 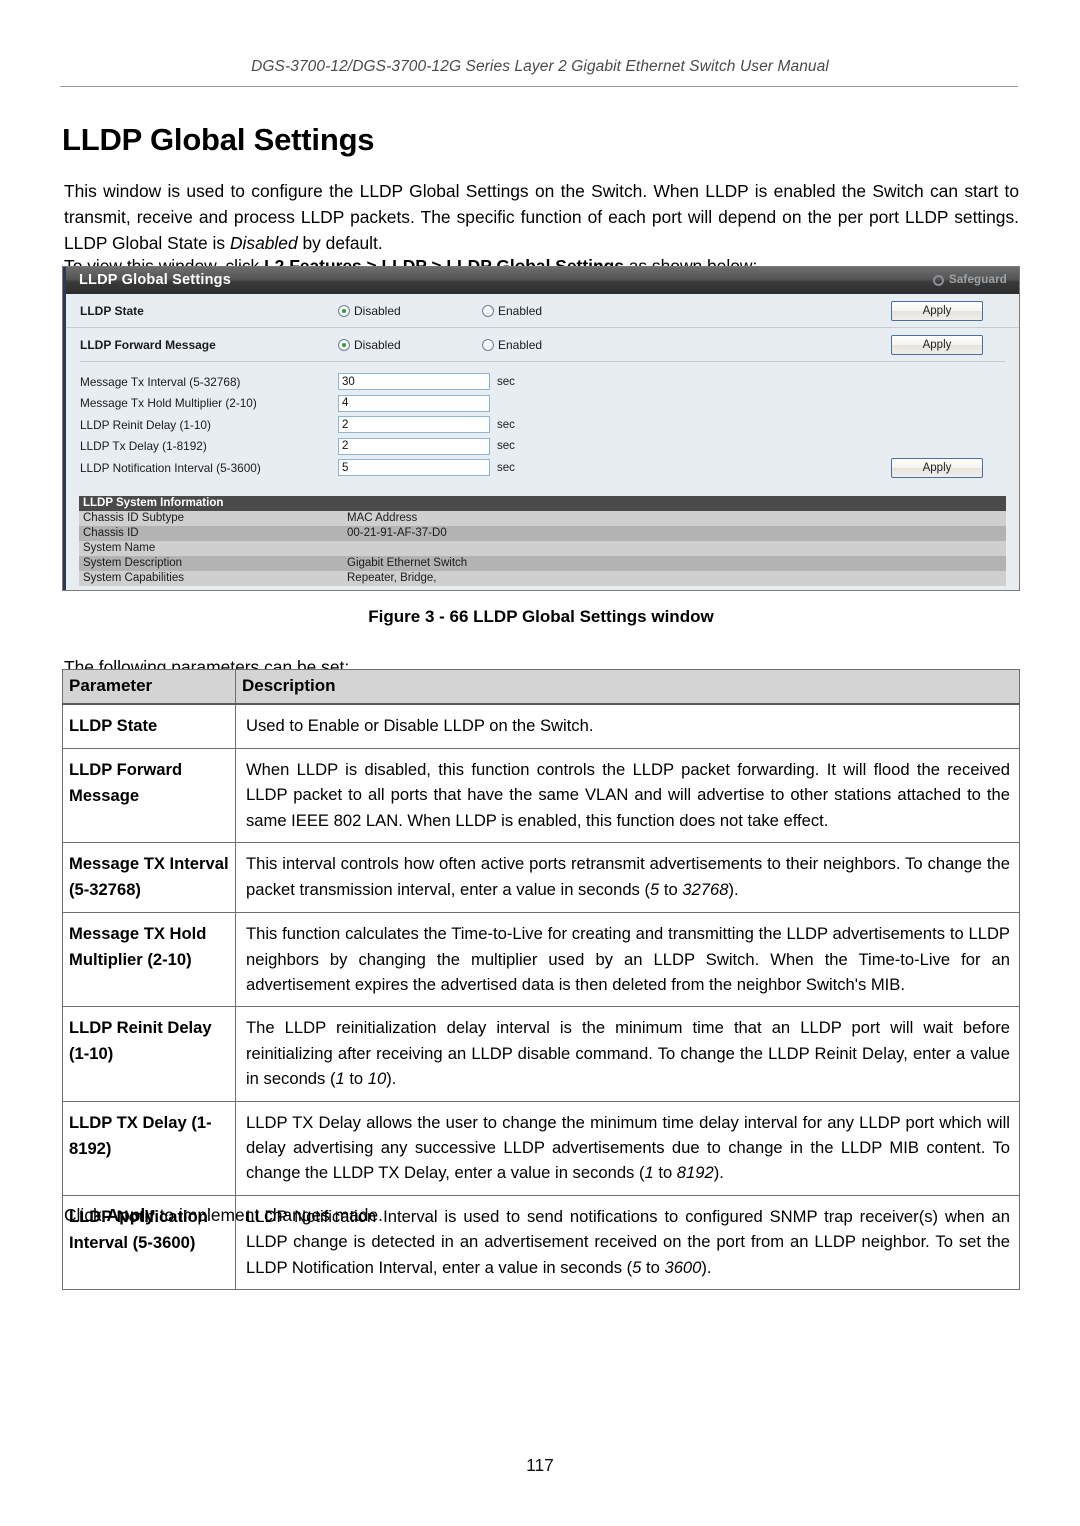 What do you see at coordinates (377, 344) in the screenshot?
I see `lldp-forward-disabled-label: Disabled` at bounding box center [377, 344].